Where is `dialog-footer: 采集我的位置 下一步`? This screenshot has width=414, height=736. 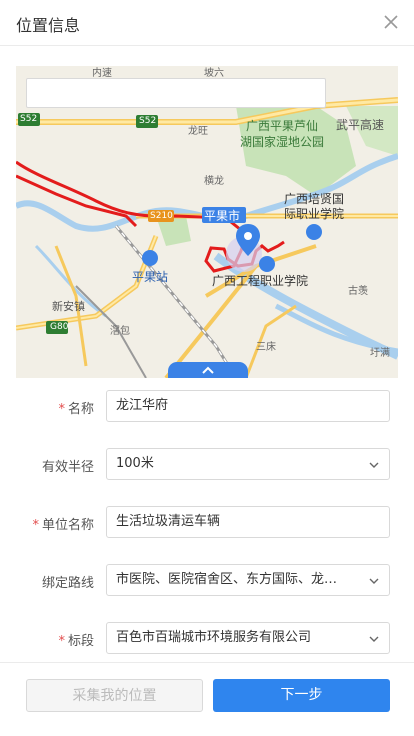
dialog-footer: 采集我的位置 下一步 is located at coordinates (207, 699).